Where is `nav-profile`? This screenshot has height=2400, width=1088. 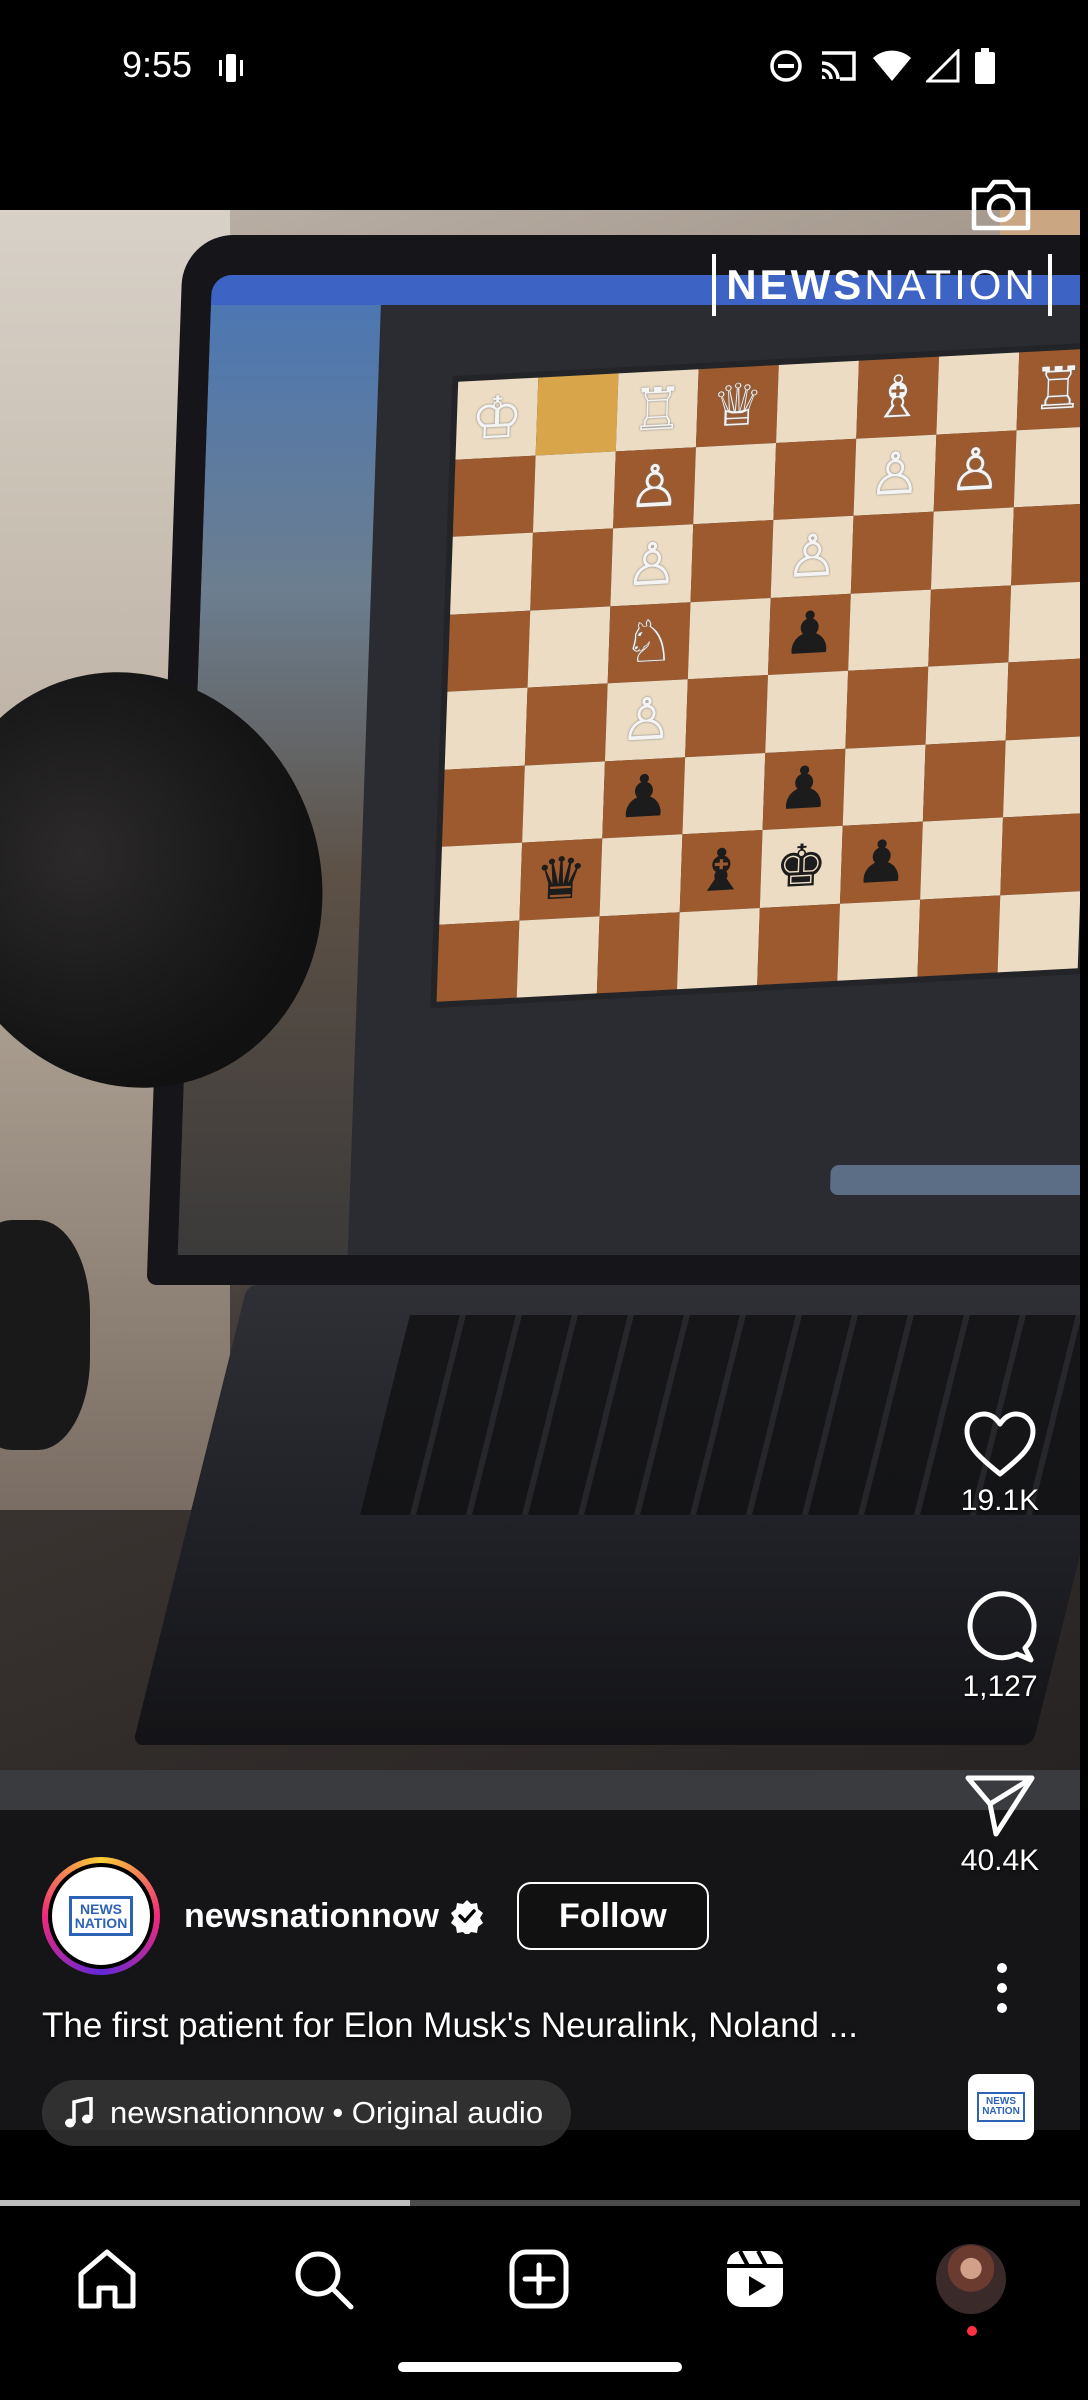
nav-profile is located at coordinates (971, 2290).